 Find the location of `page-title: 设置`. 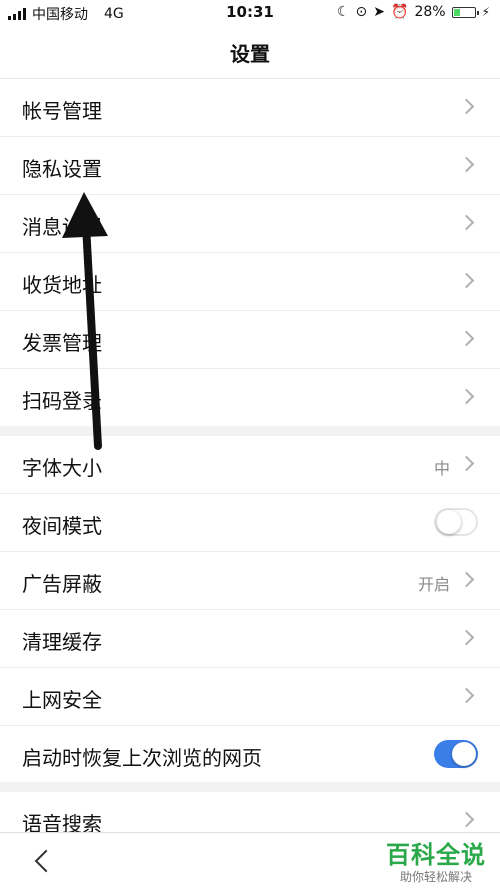

page-title: 设置 is located at coordinates (250, 54).